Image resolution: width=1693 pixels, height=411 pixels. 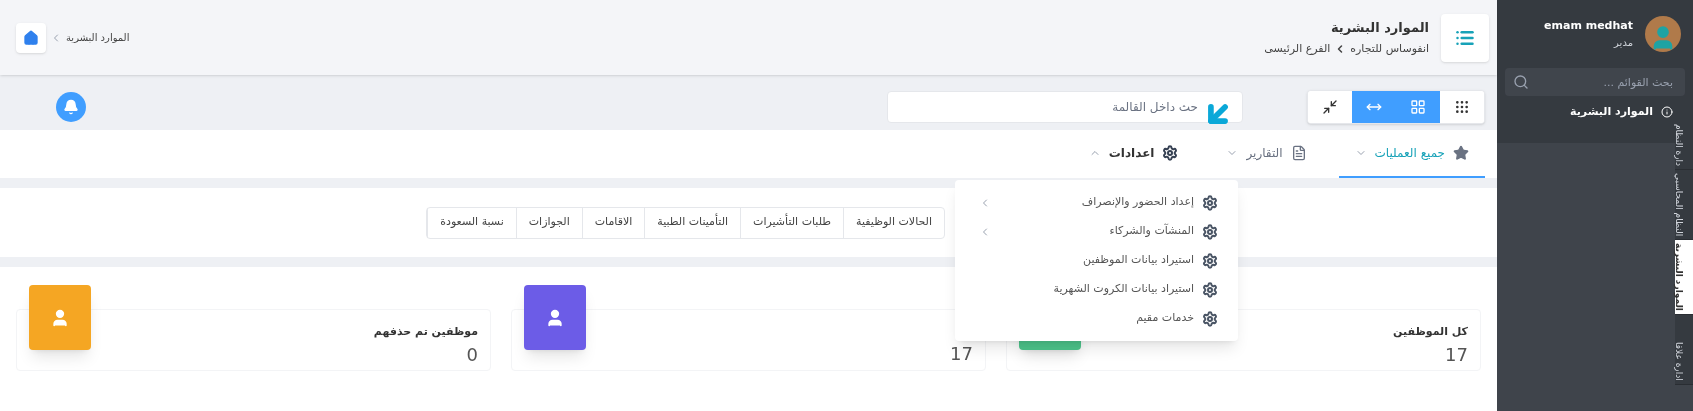 I want to click on home-icon, so click(x=31, y=37).